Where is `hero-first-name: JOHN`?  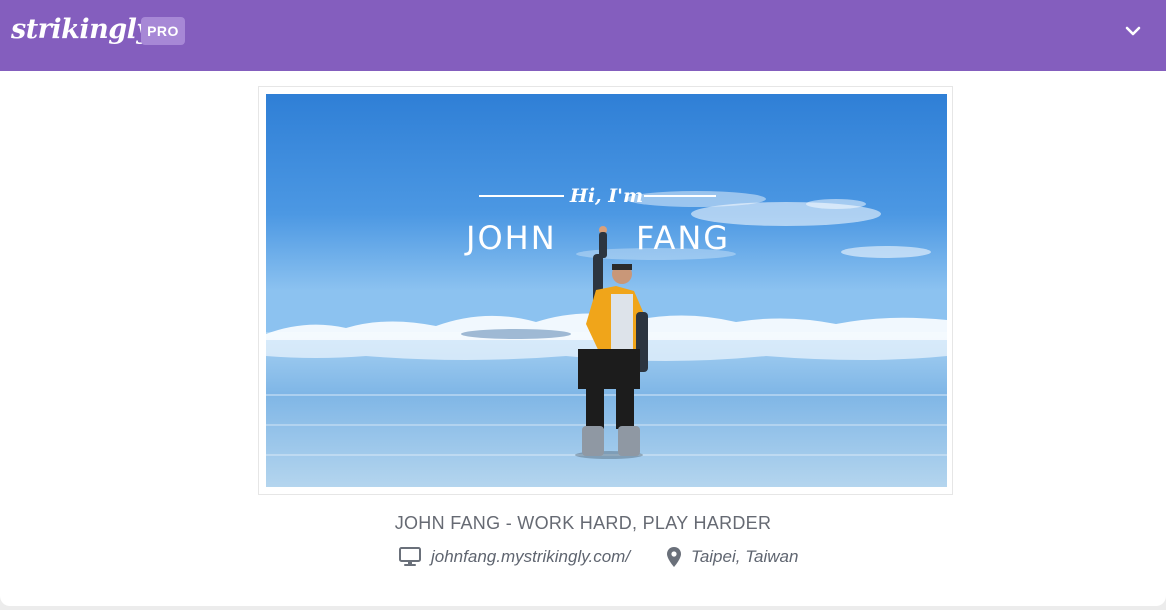
hero-first-name: JOHN is located at coordinates (511, 238).